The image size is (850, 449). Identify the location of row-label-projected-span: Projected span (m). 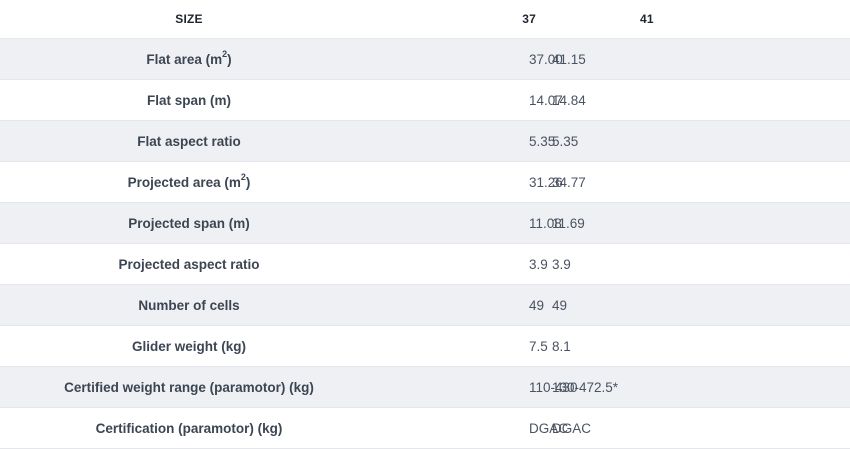
(189, 223).